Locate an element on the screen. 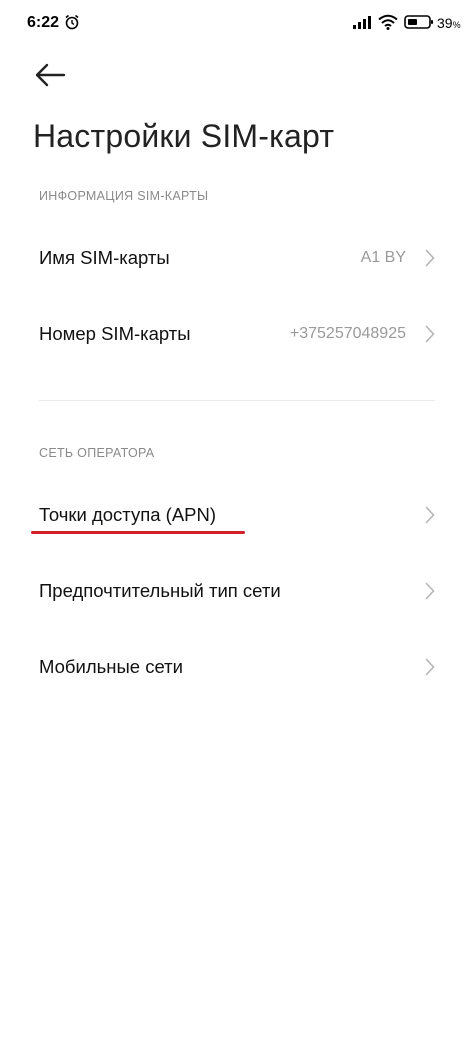  row-label: Предпочтительный тип сети is located at coordinates (160, 590).